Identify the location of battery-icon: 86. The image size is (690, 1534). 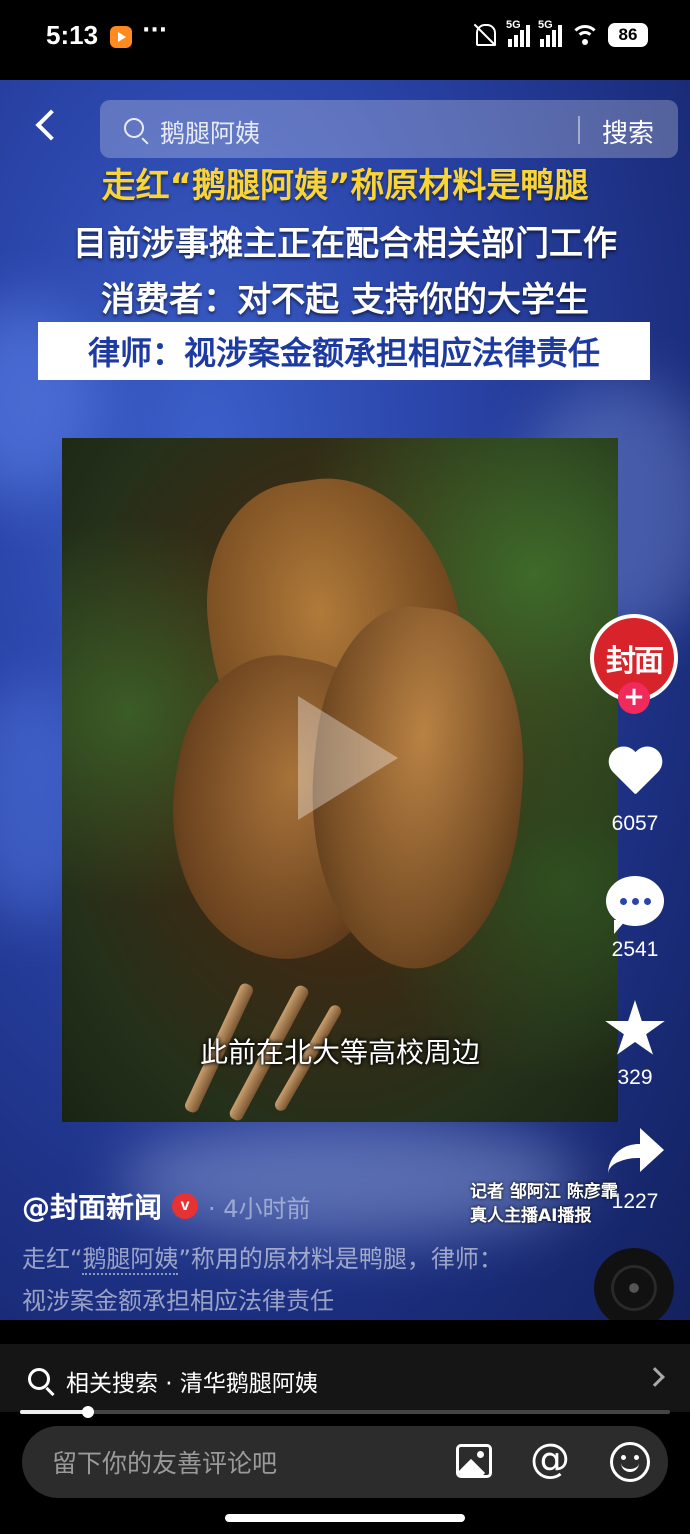
(628, 35).